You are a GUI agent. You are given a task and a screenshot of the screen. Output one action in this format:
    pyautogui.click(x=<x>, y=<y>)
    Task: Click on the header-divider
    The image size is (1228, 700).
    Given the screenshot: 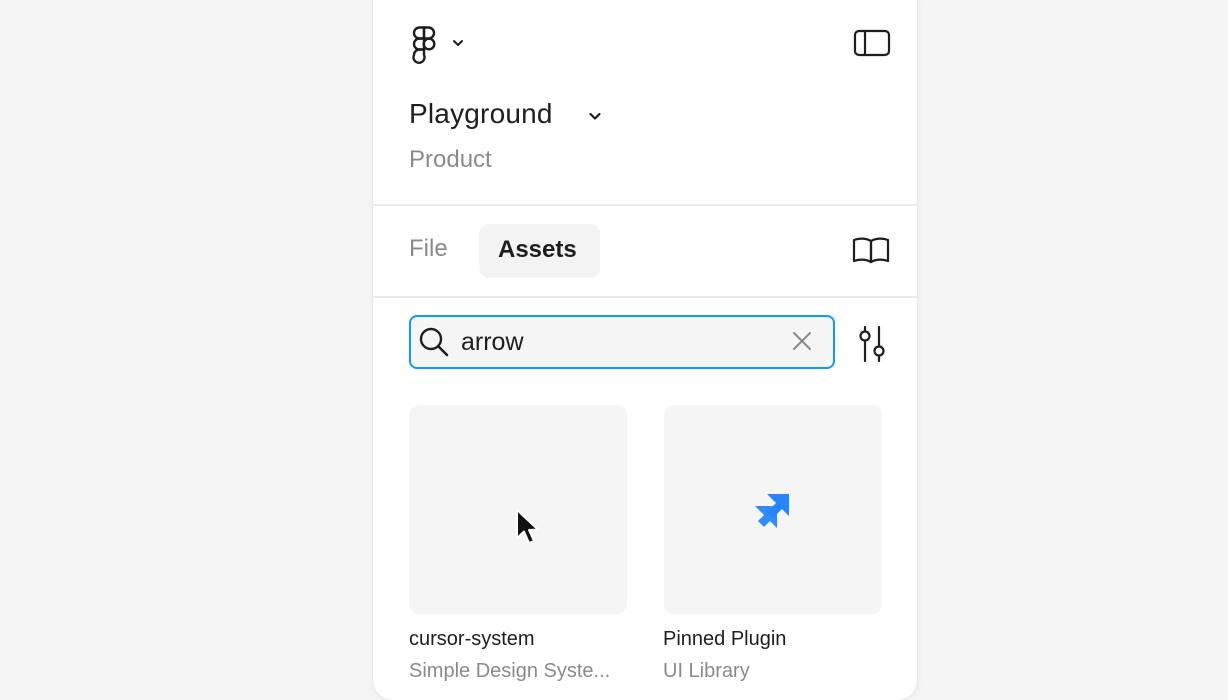 What is the action you would take?
    pyautogui.click(x=645, y=205)
    